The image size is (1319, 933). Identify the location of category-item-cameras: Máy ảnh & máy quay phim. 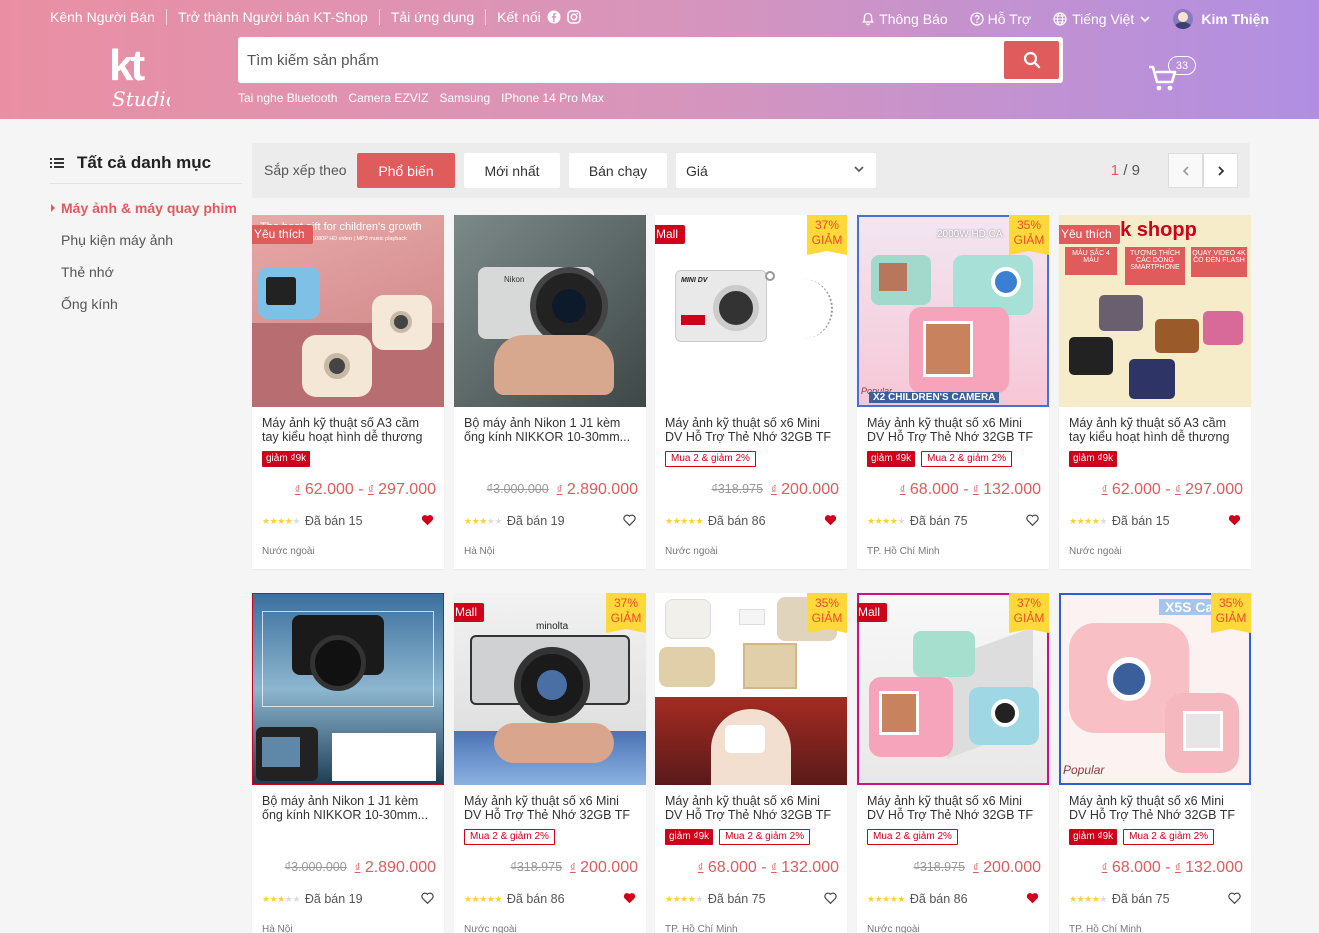
(146, 208).